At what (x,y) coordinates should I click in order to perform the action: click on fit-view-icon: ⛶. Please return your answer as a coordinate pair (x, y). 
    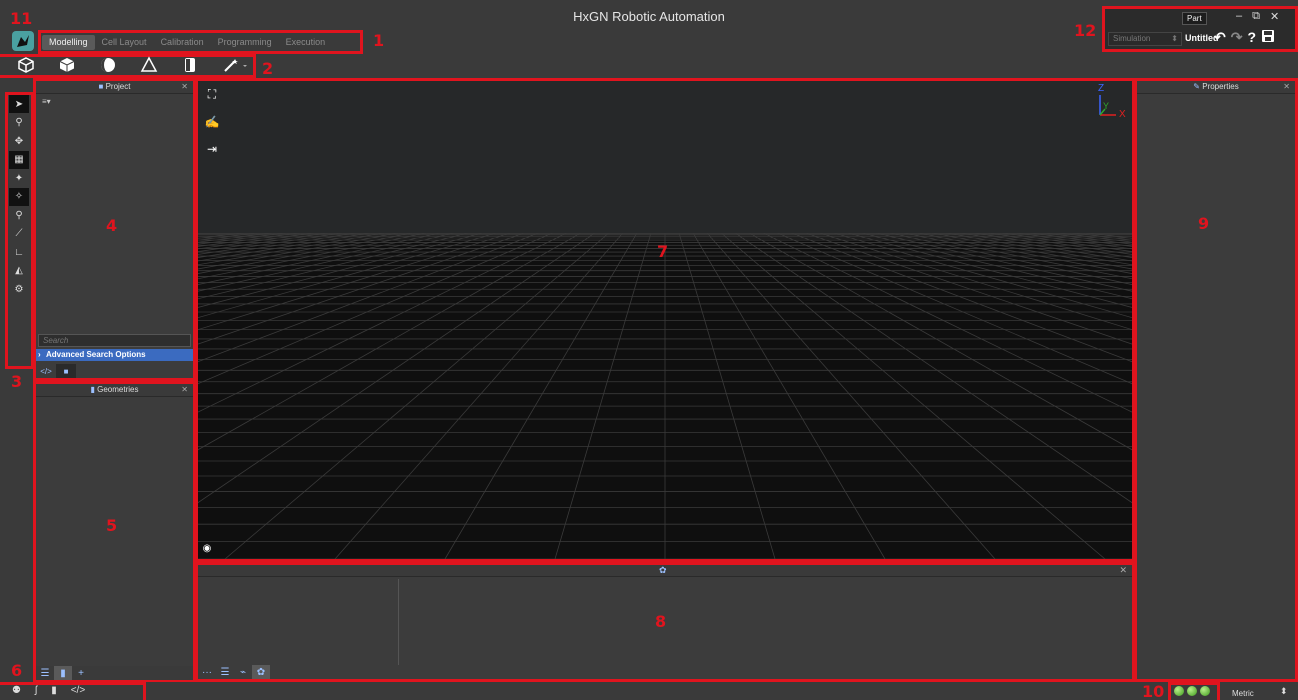
    Looking at the image, I should click on (212, 94).